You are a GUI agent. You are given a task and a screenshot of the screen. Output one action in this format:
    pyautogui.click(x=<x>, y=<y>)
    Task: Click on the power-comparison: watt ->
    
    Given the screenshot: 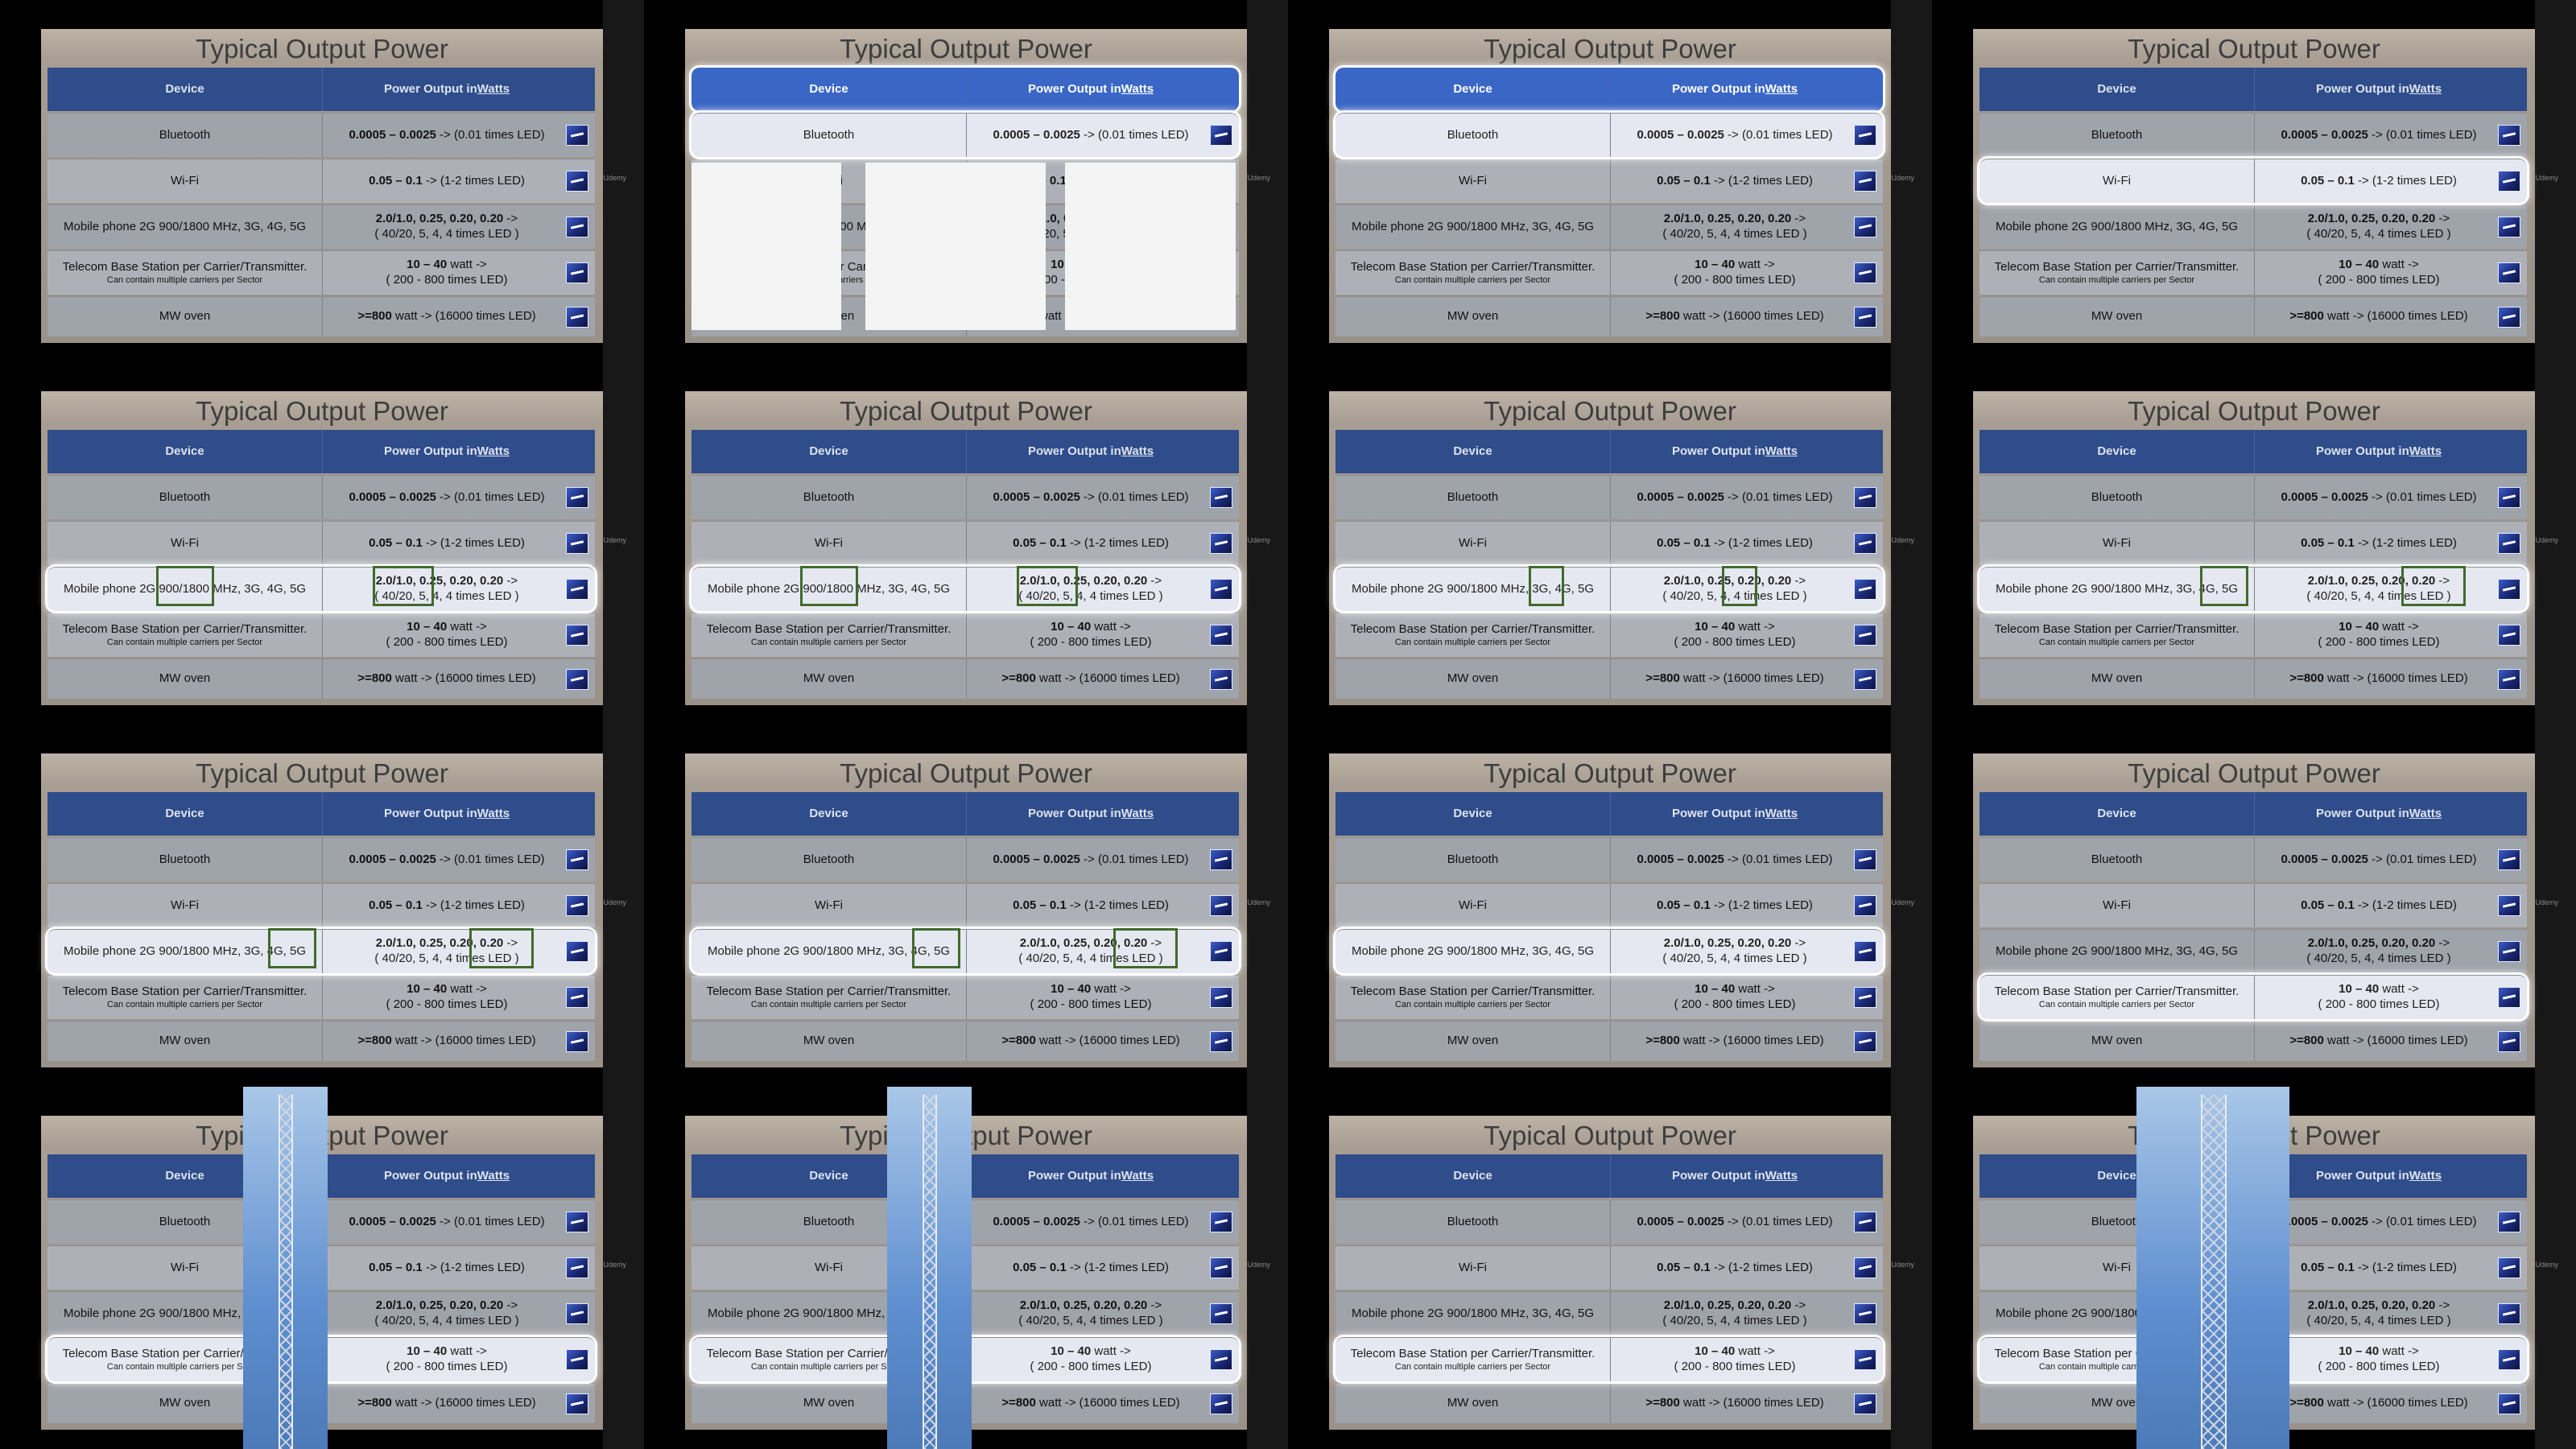 What is the action you would take?
    pyautogui.click(x=2399, y=265)
    